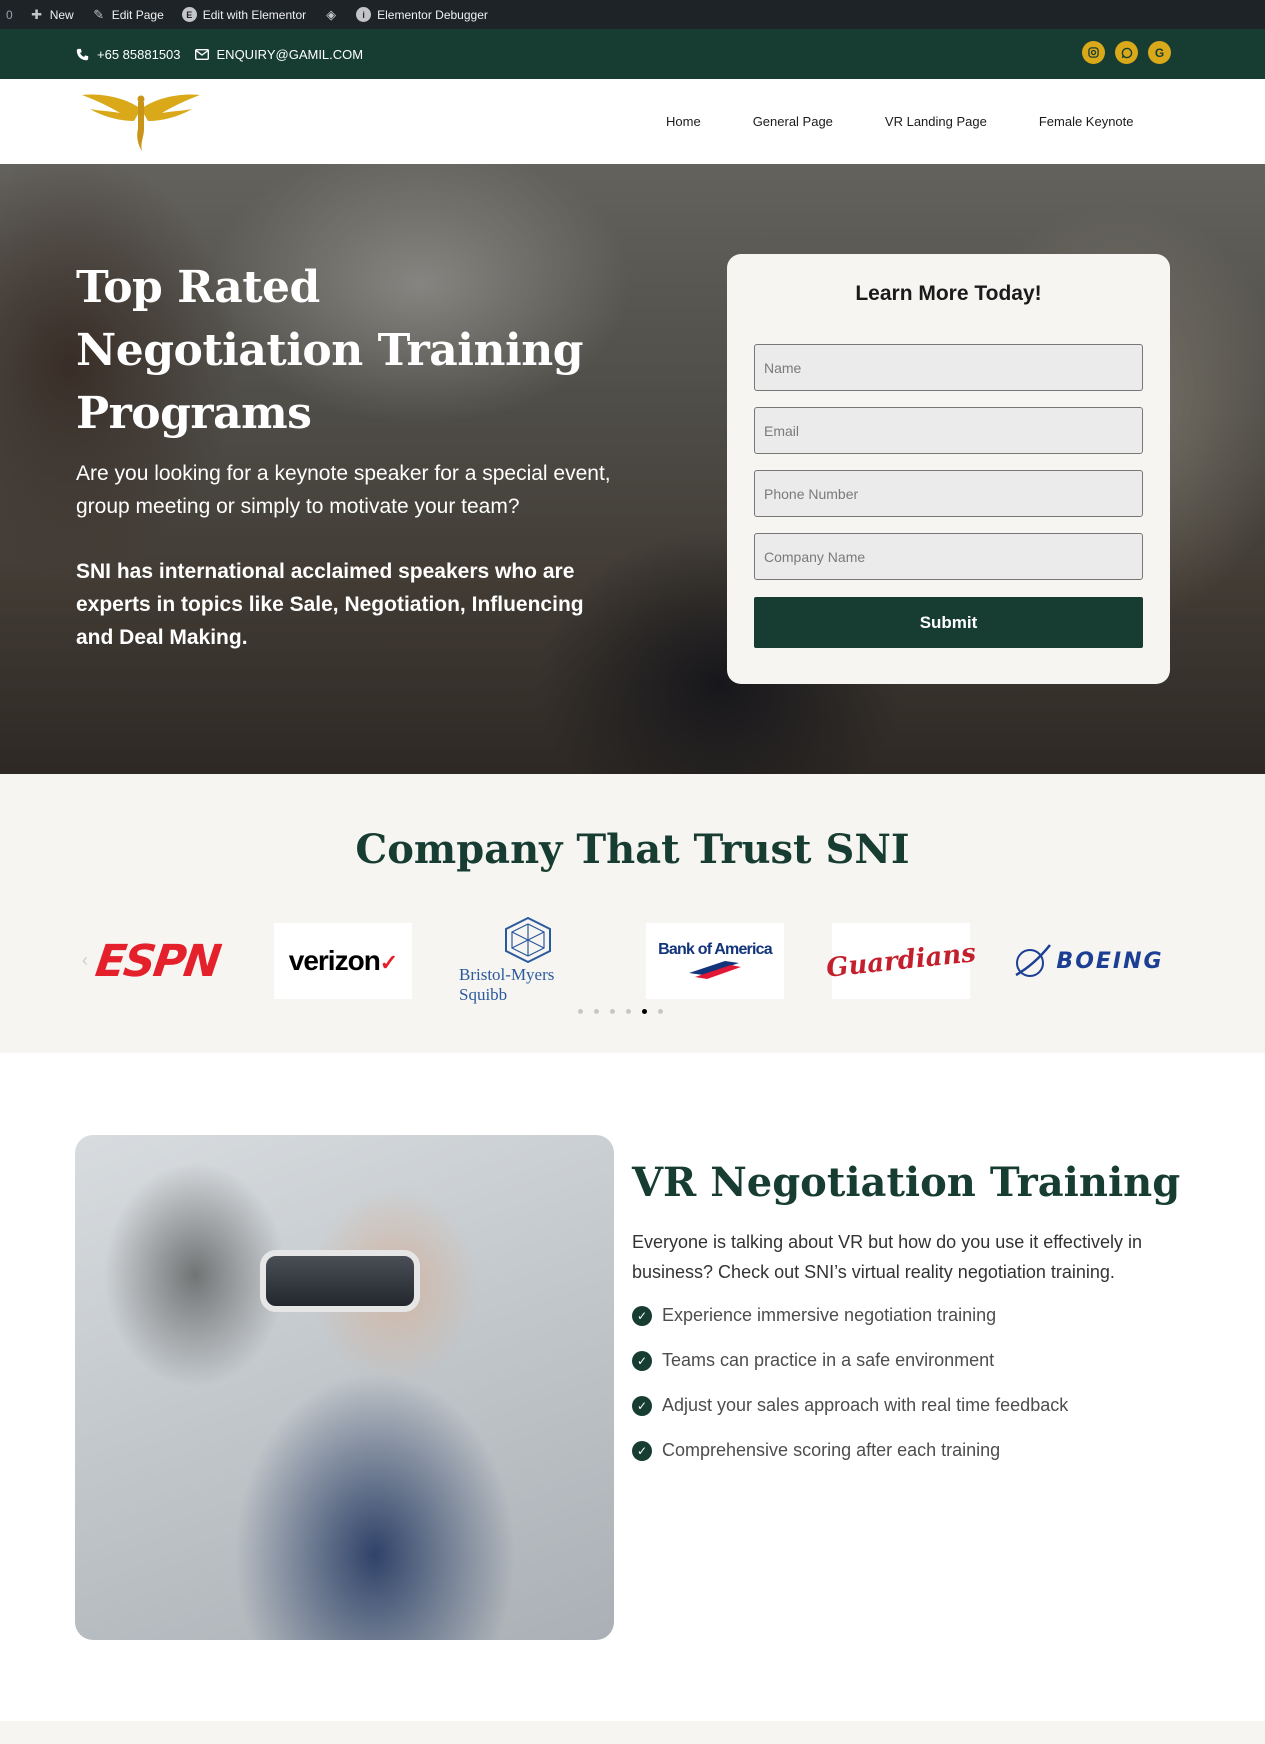 Image resolution: width=1265 pixels, height=1744 pixels. Describe the element at coordinates (828, 1360) in the screenshot. I see `feature-text: Teams can practice in a safe environment` at that location.